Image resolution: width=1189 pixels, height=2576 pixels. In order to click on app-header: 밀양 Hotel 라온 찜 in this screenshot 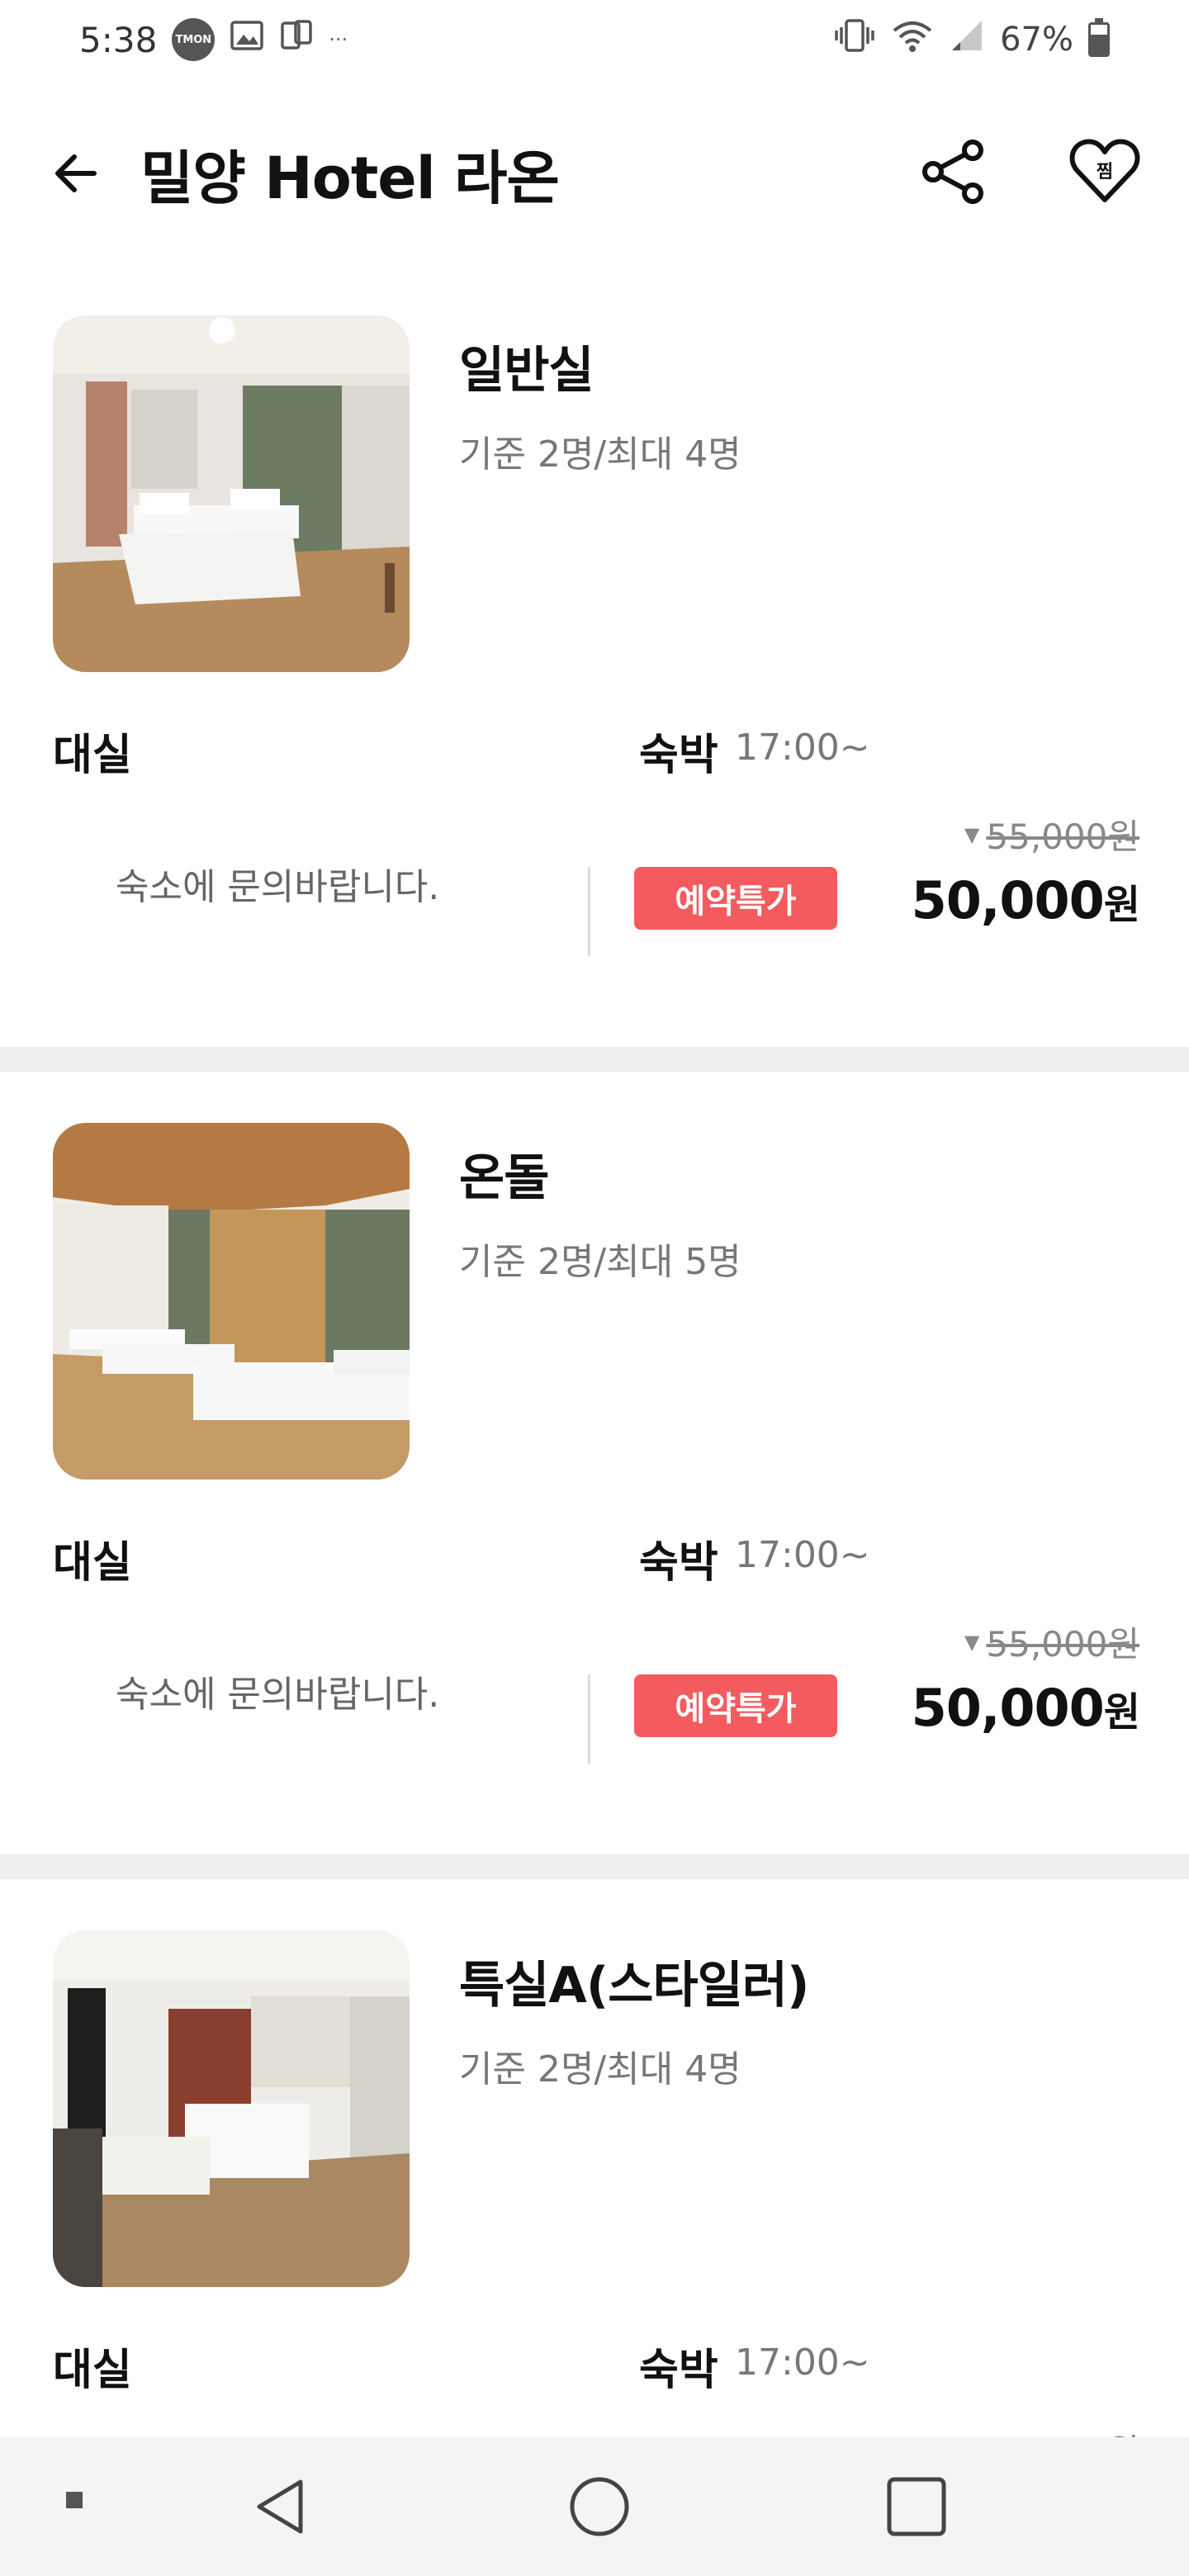, I will do `click(594, 173)`.